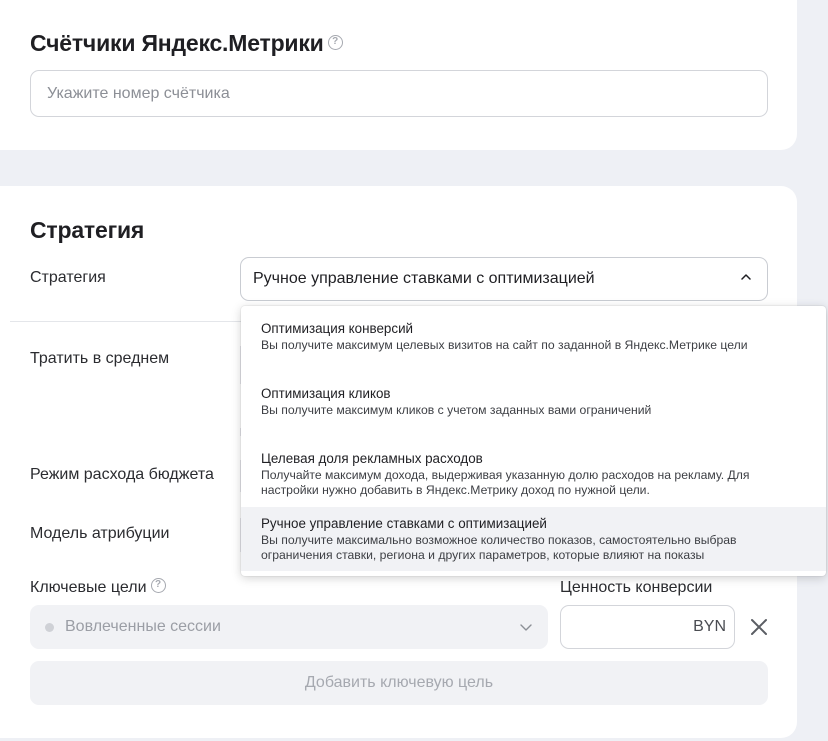  Describe the element at coordinates (526, 627) in the screenshot. I see `chevron-down-icon` at that location.